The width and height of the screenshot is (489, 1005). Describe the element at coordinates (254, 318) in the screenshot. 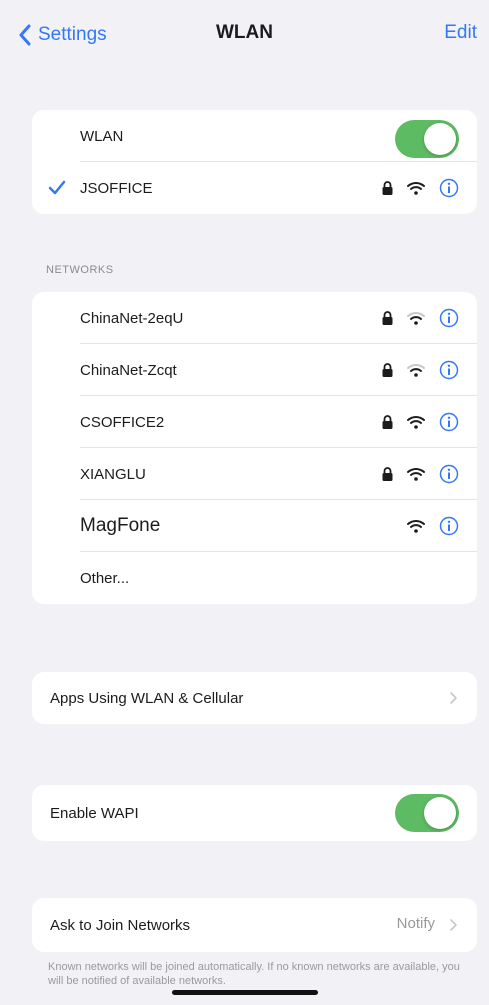

I see `network-row: ChinaNet-2eqU` at that location.